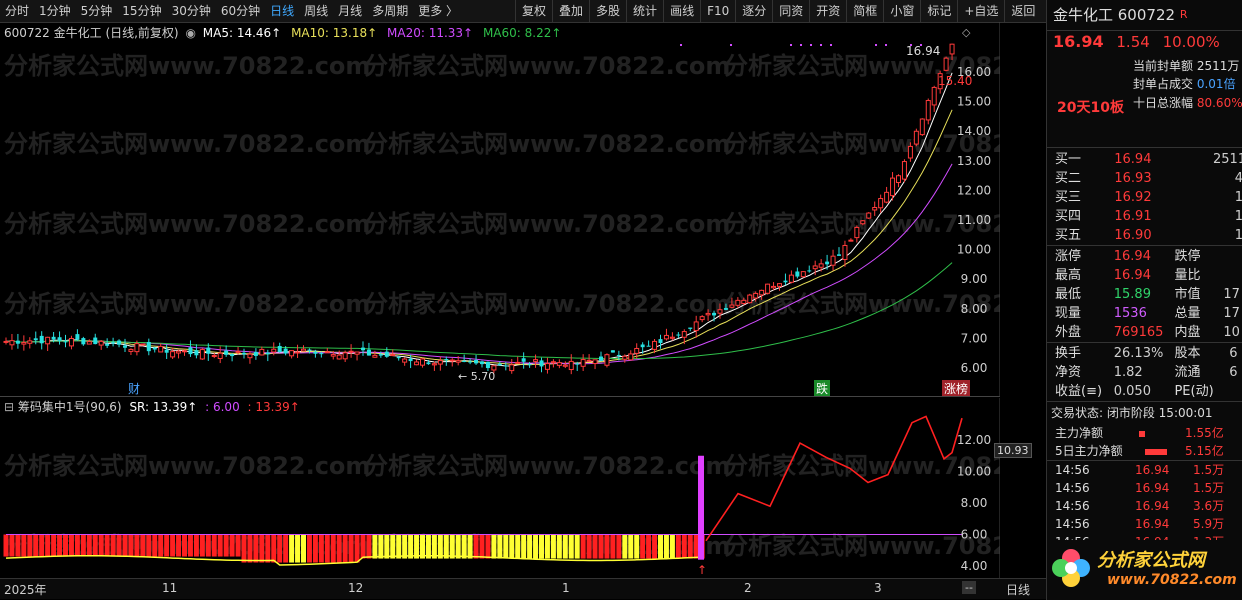 The image size is (1242, 600). What do you see at coordinates (1018, 589) in the screenshot?
I see `period-button: 日线` at bounding box center [1018, 589].